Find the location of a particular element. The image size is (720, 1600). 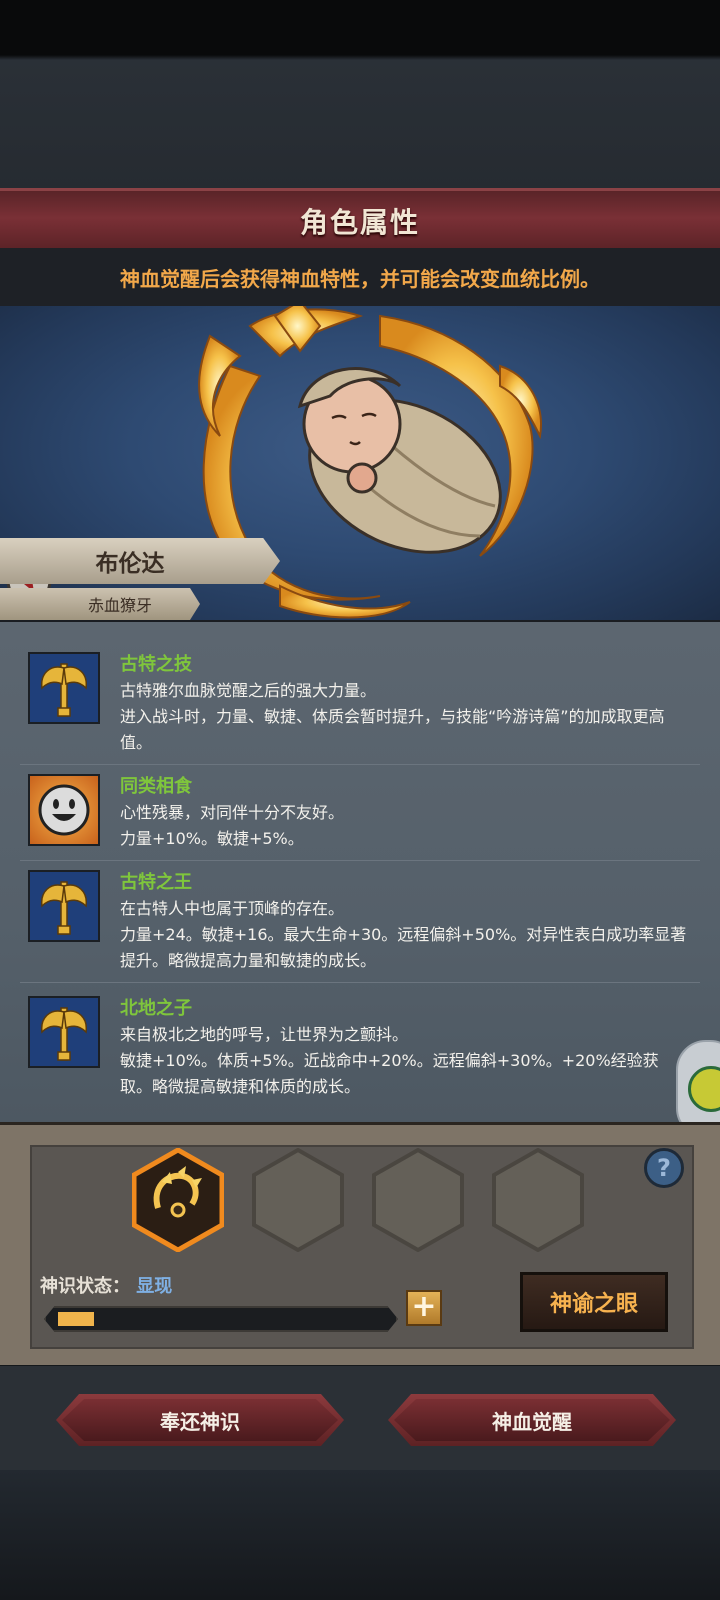

title-bar: 角色属性 is located at coordinates (360, 219).